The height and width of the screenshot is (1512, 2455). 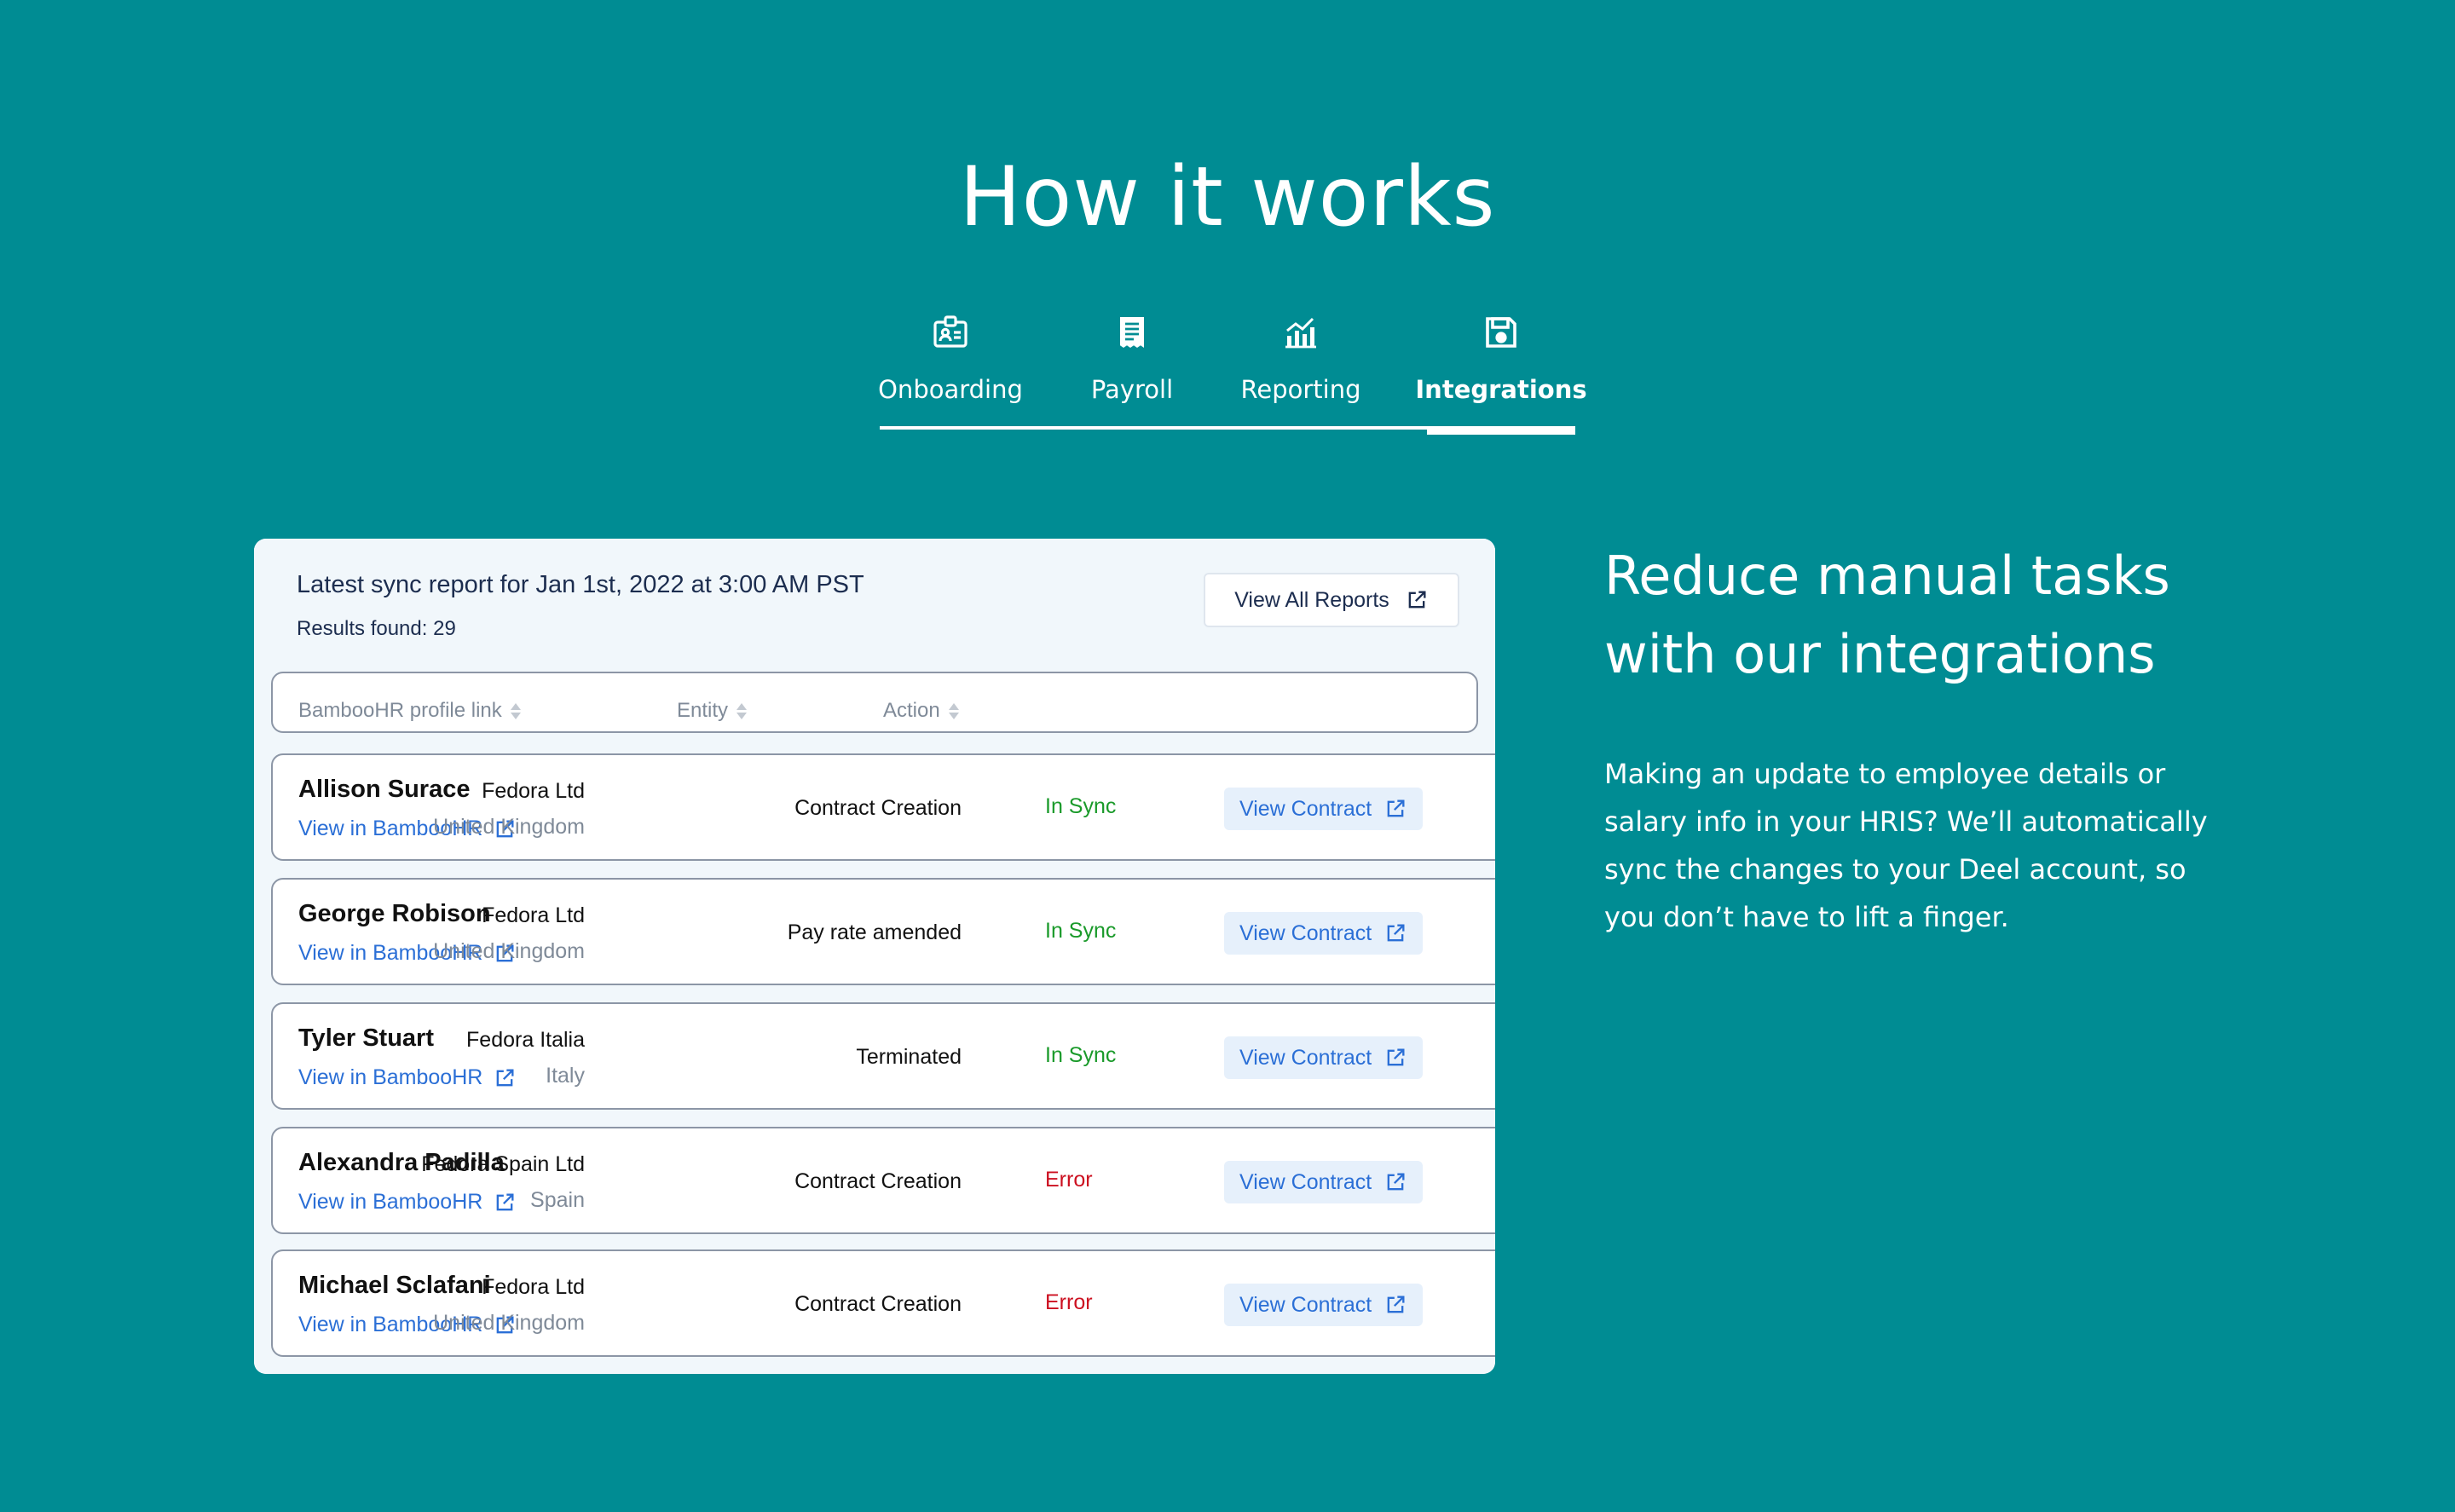 I want to click on floppy-disk-icon, so click(x=1501, y=332).